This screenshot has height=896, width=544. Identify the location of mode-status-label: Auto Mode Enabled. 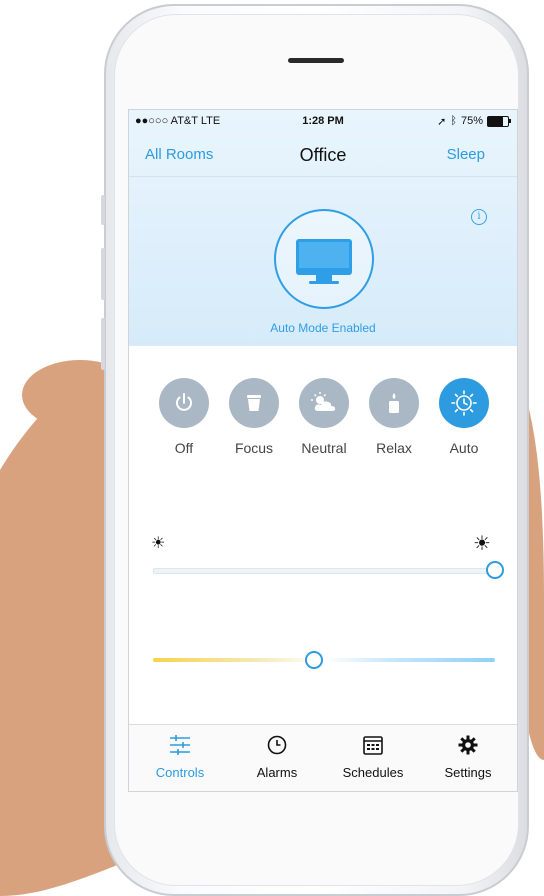
(323, 328).